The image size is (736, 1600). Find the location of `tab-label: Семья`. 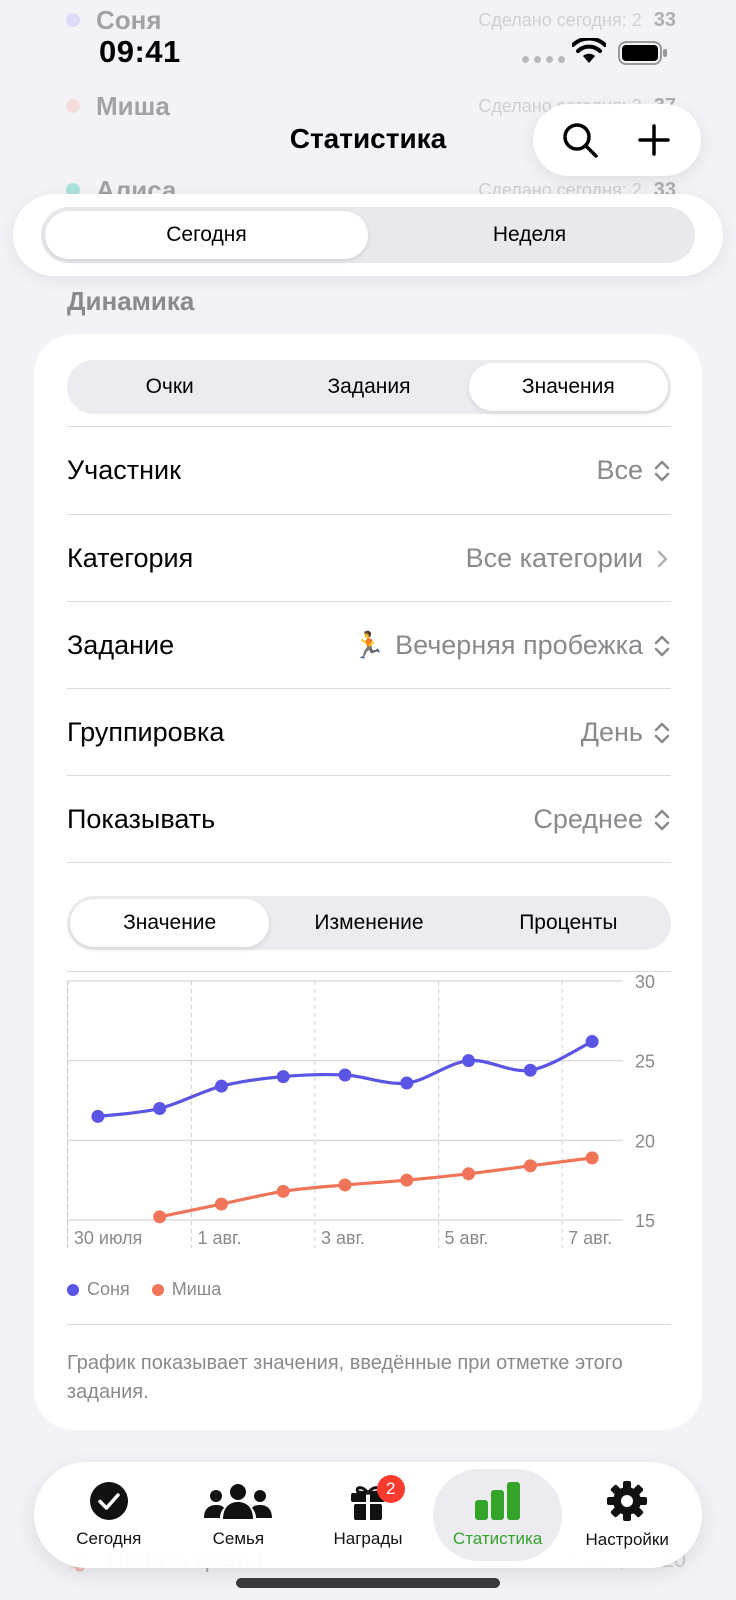

tab-label: Семья is located at coordinates (238, 1538).